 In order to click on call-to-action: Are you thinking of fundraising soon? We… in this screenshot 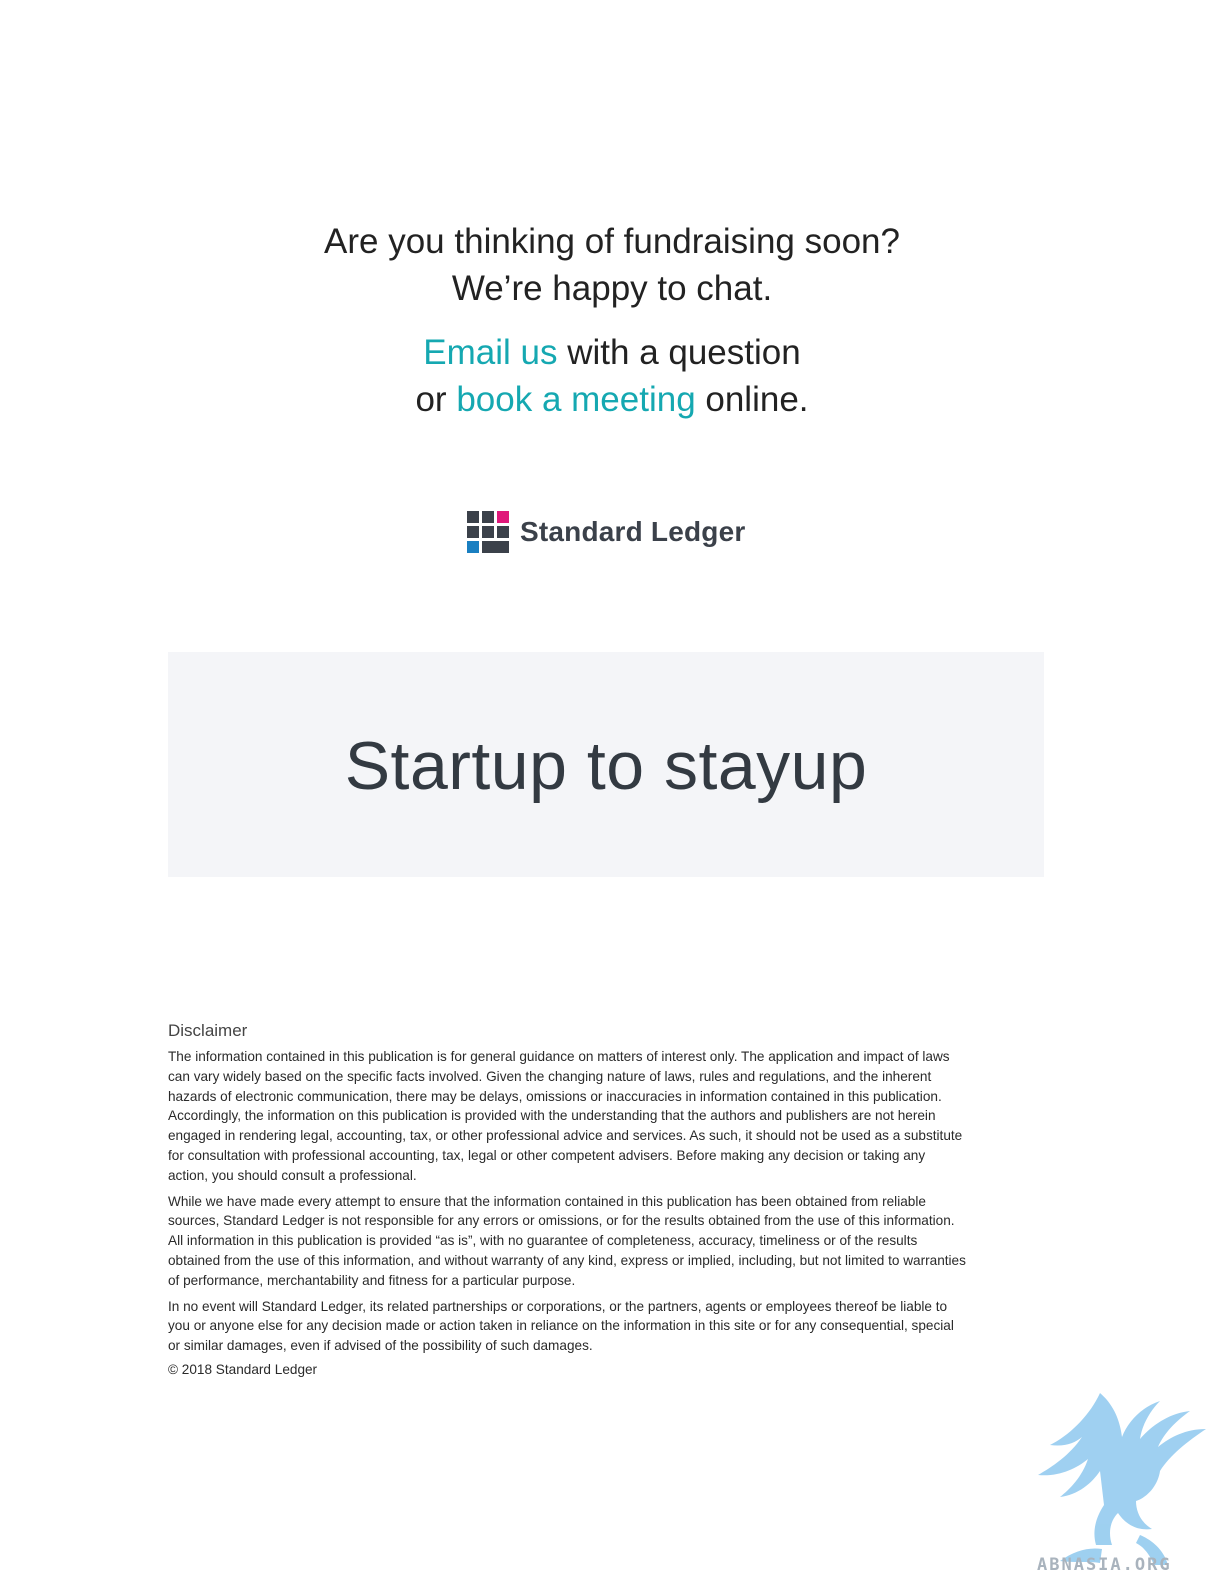, I will do `click(612, 320)`.